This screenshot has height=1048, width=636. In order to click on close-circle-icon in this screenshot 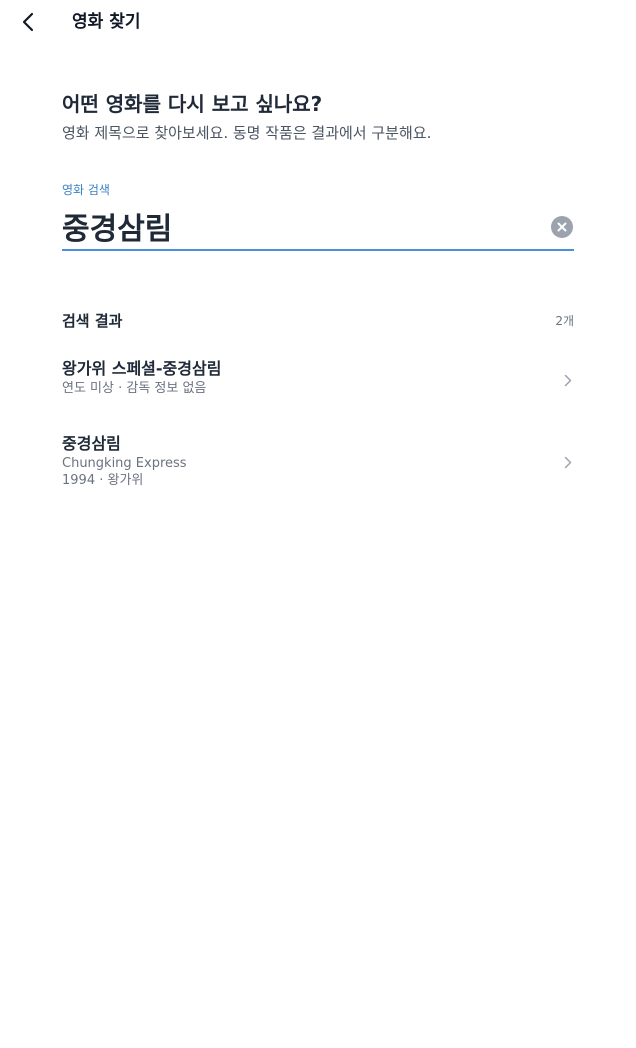, I will do `click(562, 227)`.